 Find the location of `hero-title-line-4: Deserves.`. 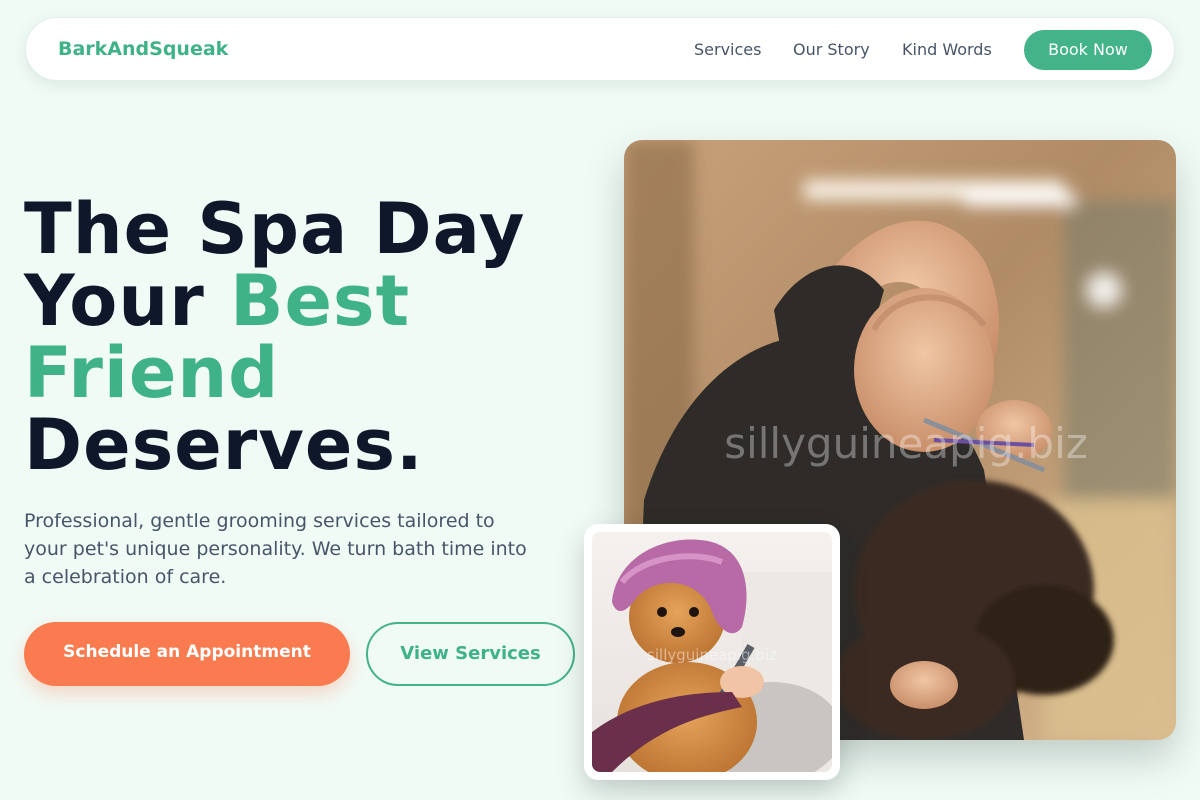

hero-title-line-4: Deserves. is located at coordinates (224, 445).